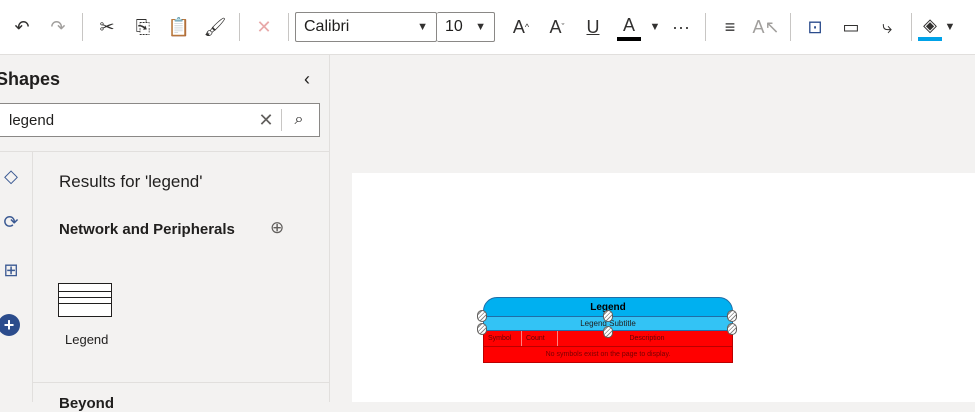  I want to click on paste-icon: 📋, so click(179, 27).